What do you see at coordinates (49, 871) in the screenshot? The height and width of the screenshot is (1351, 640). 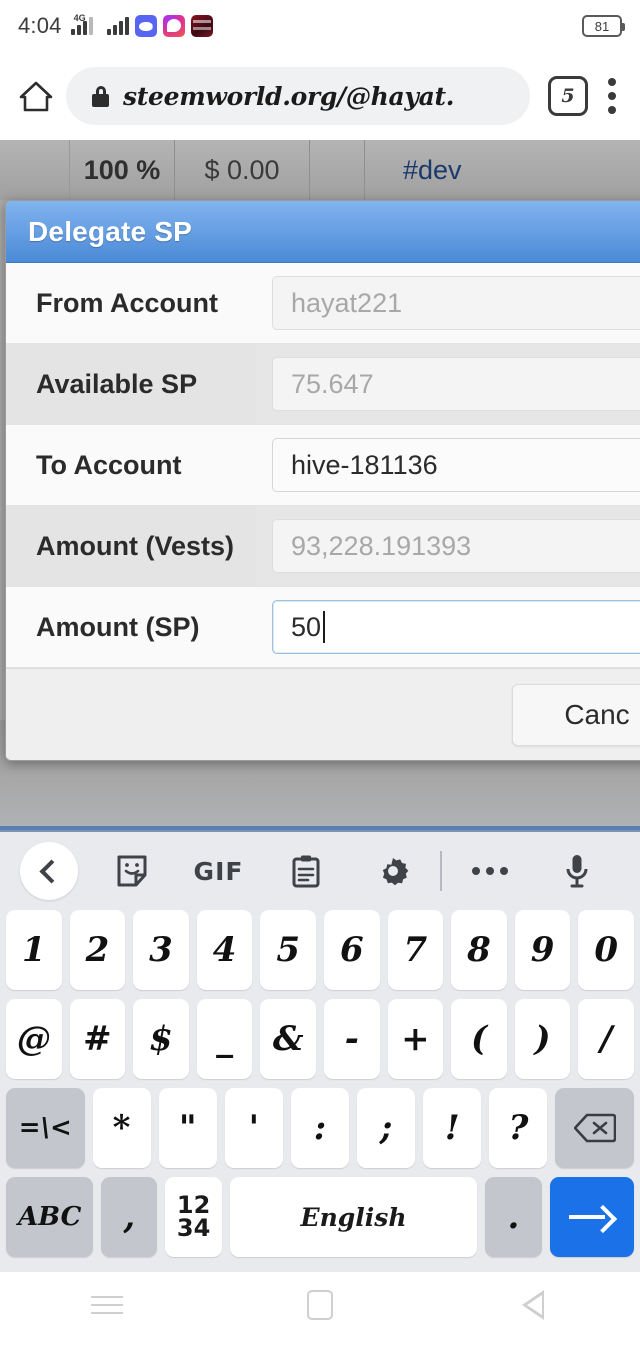 I see `back-chevron-icon` at bounding box center [49, 871].